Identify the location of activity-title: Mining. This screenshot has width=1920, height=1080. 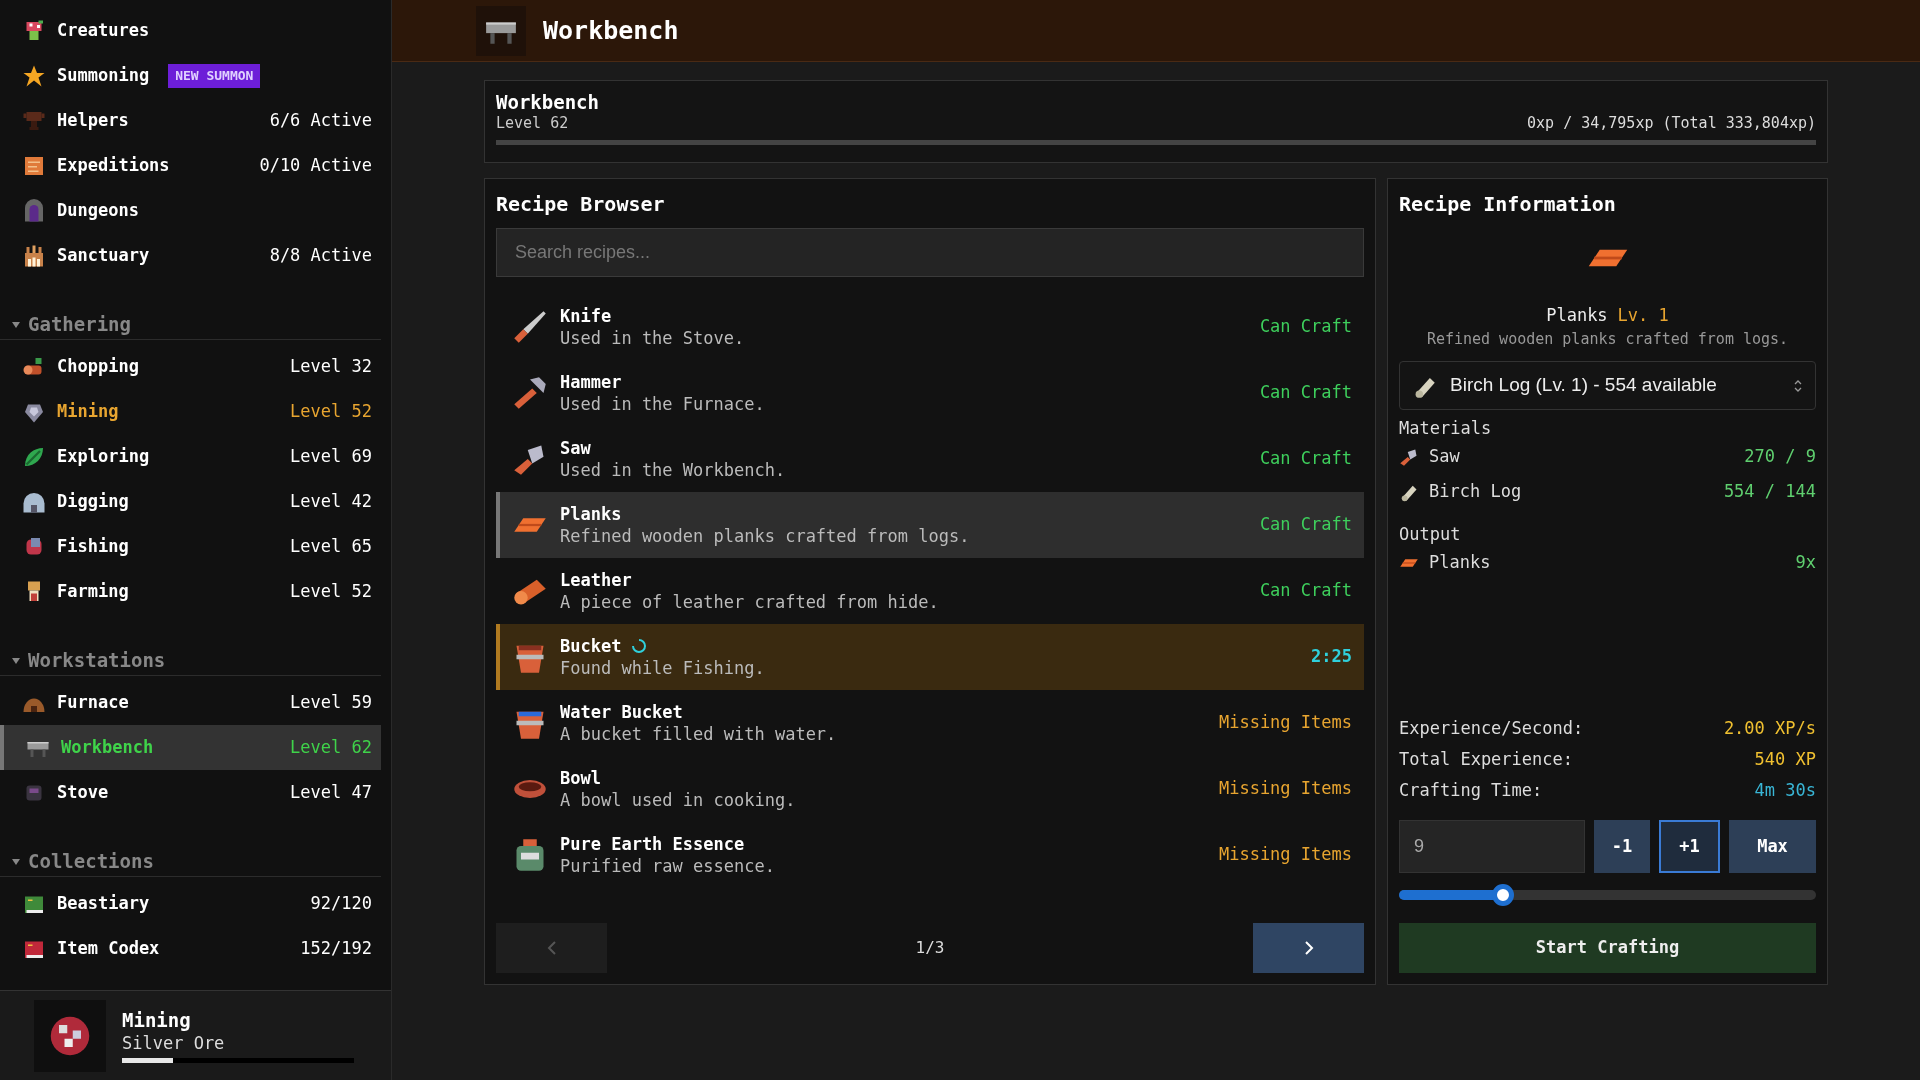
(157, 1020).